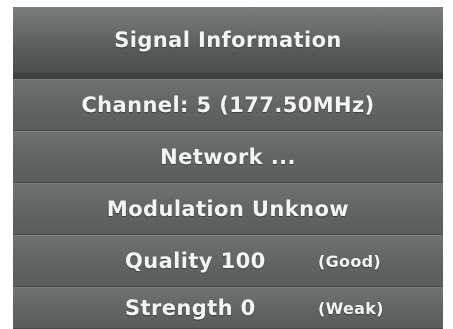  Describe the element at coordinates (351, 308) in the screenshot. I see `strength-status: (Weak)` at that location.